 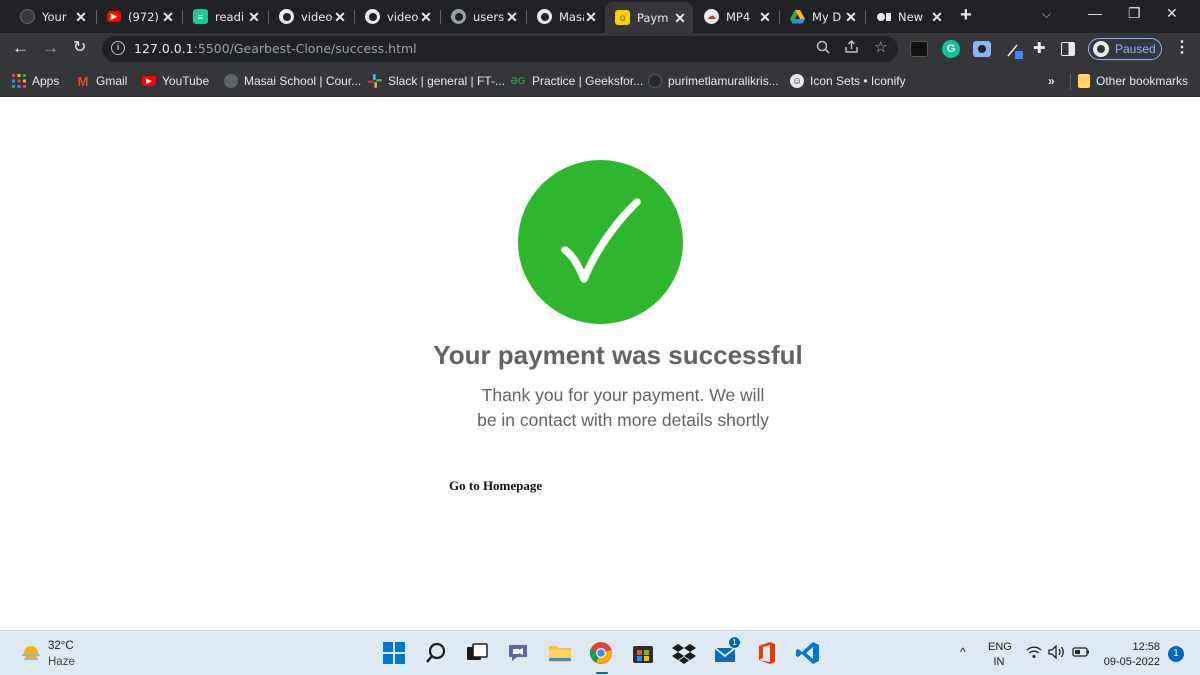 What do you see at coordinates (643, 653) in the screenshot?
I see `microsoft-store-icon` at bounding box center [643, 653].